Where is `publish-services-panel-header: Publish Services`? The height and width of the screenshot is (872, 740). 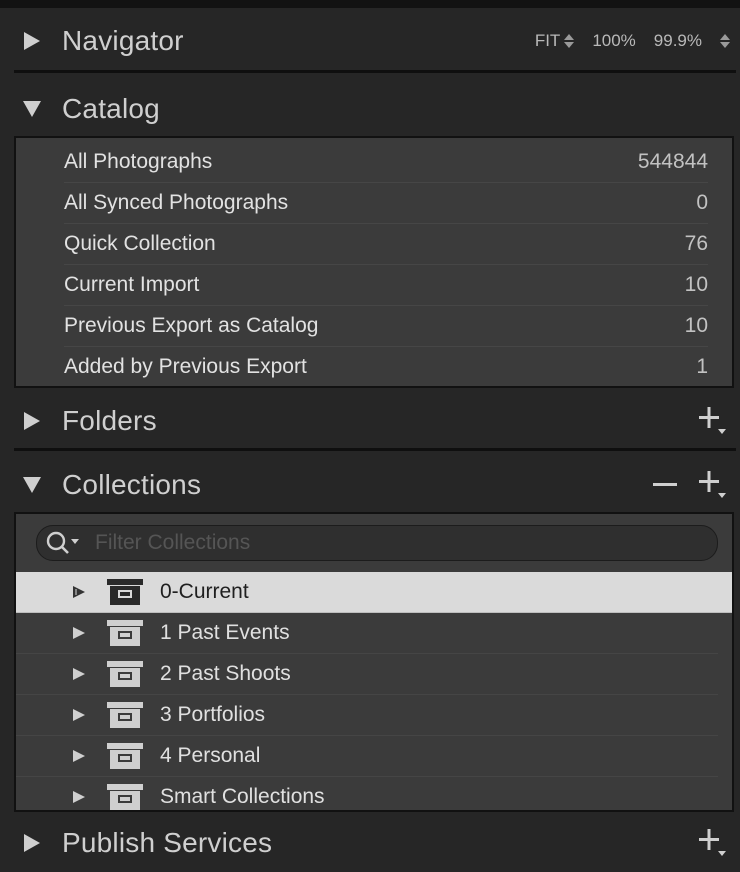 publish-services-panel-header: Publish Services is located at coordinates (375, 843).